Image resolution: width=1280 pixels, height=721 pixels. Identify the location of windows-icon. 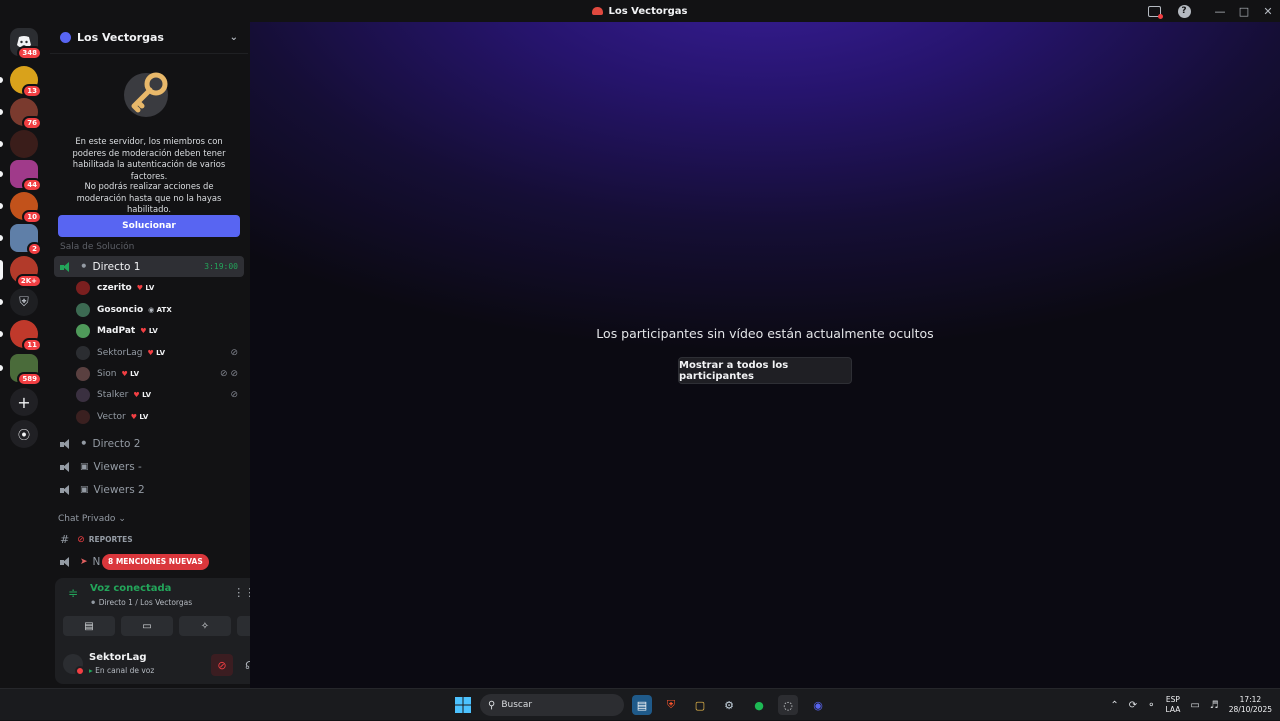
(463, 705).